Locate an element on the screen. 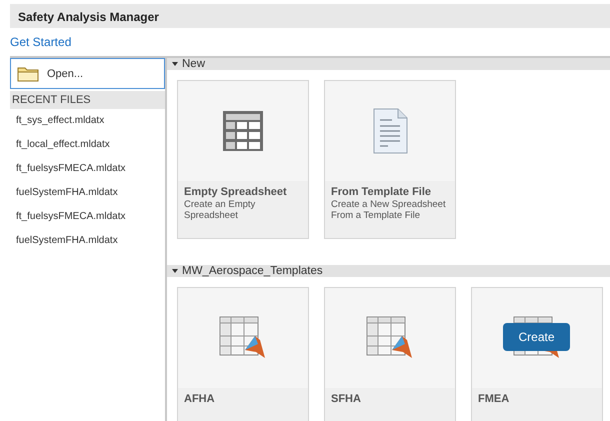 Image resolution: width=610 pixels, height=421 pixels. recent-file-item: ft_local_effect.mldatx is located at coordinates (87, 145).